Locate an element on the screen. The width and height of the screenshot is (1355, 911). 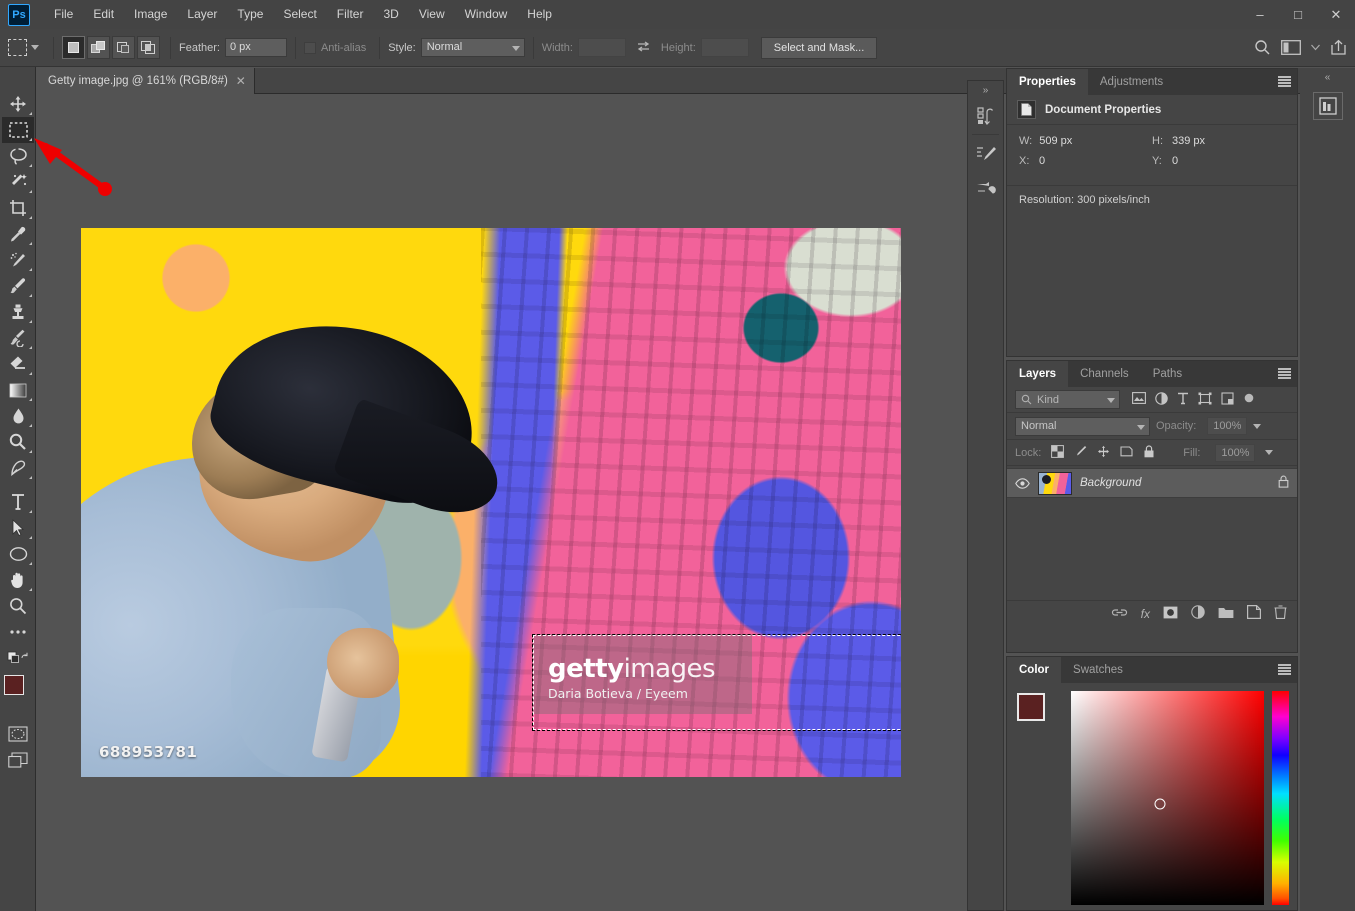
add-to-selection-button is located at coordinates (98, 47).